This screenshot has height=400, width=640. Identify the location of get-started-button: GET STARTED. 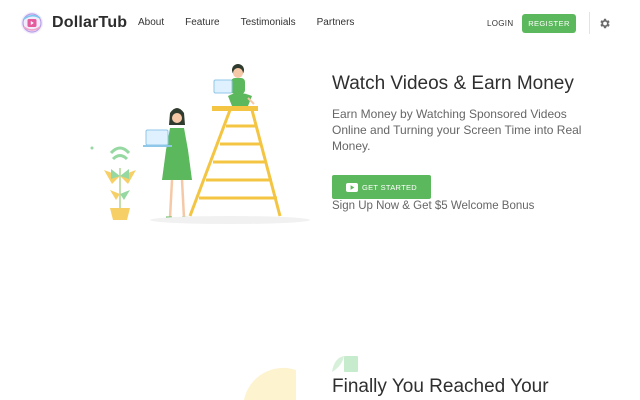
(381, 187).